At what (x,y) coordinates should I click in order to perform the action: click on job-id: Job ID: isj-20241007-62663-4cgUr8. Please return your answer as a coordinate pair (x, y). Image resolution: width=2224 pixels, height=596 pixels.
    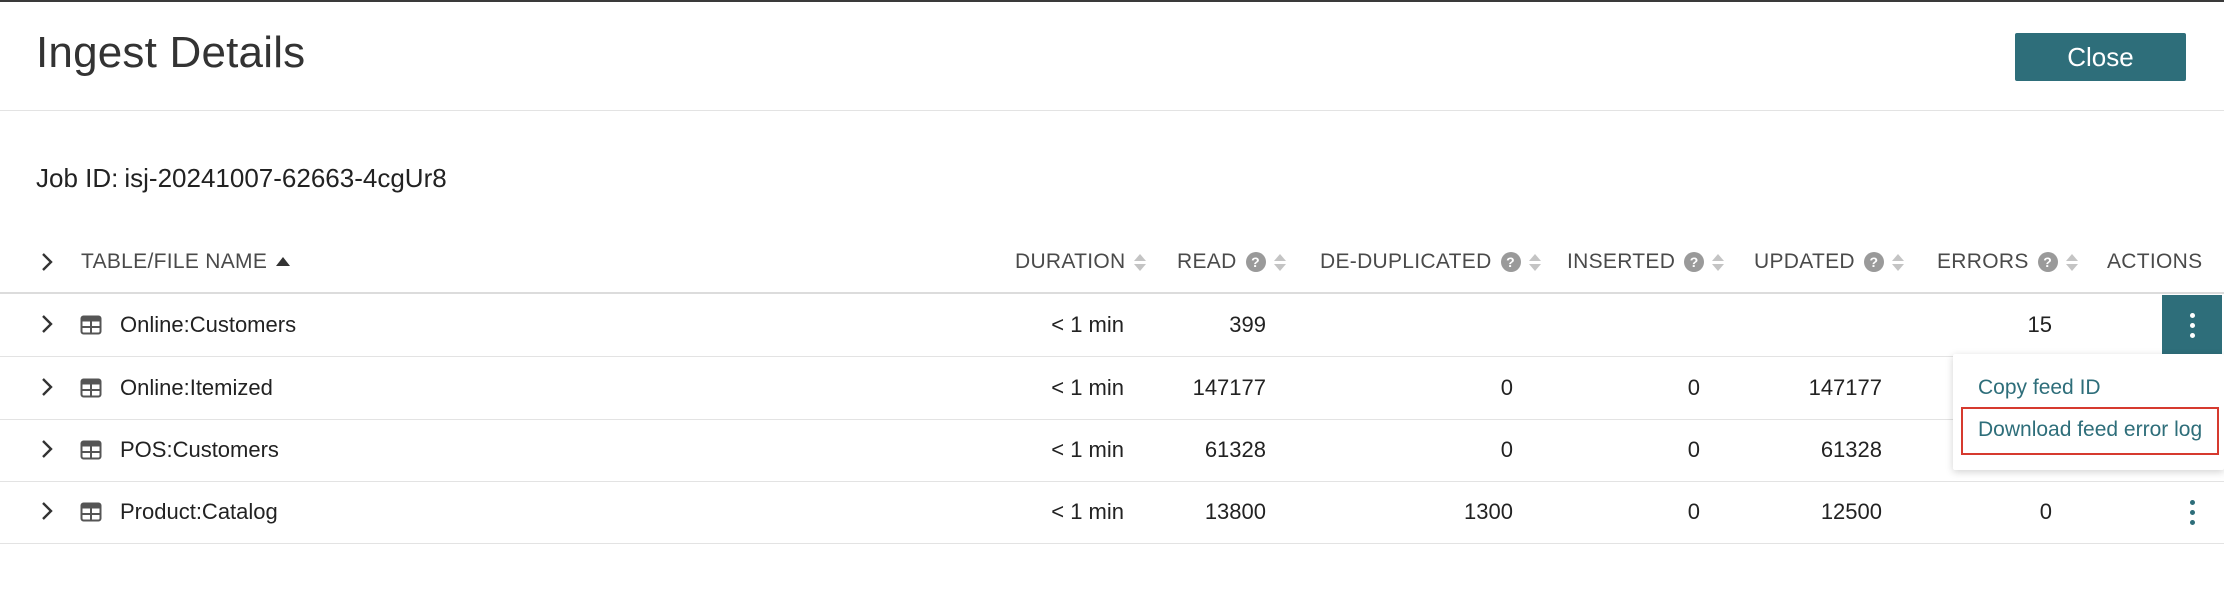
    Looking at the image, I should click on (241, 178).